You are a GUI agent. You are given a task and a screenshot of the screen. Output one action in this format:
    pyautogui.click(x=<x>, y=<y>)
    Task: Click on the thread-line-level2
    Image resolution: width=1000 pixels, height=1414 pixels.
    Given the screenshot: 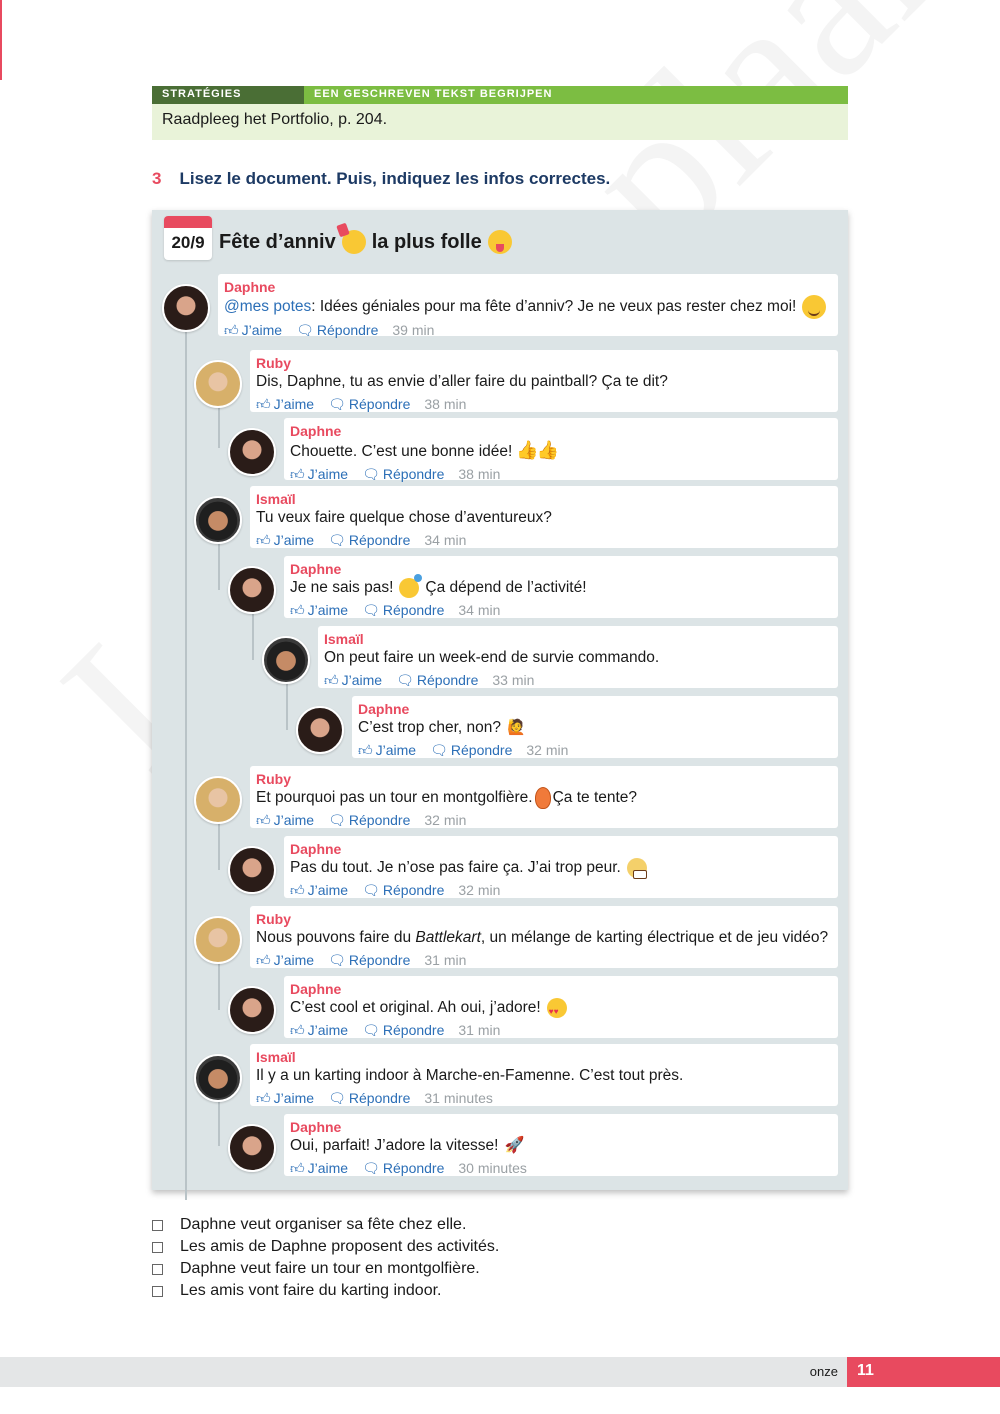 What is the action you would take?
    pyautogui.click(x=219, y=1121)
    